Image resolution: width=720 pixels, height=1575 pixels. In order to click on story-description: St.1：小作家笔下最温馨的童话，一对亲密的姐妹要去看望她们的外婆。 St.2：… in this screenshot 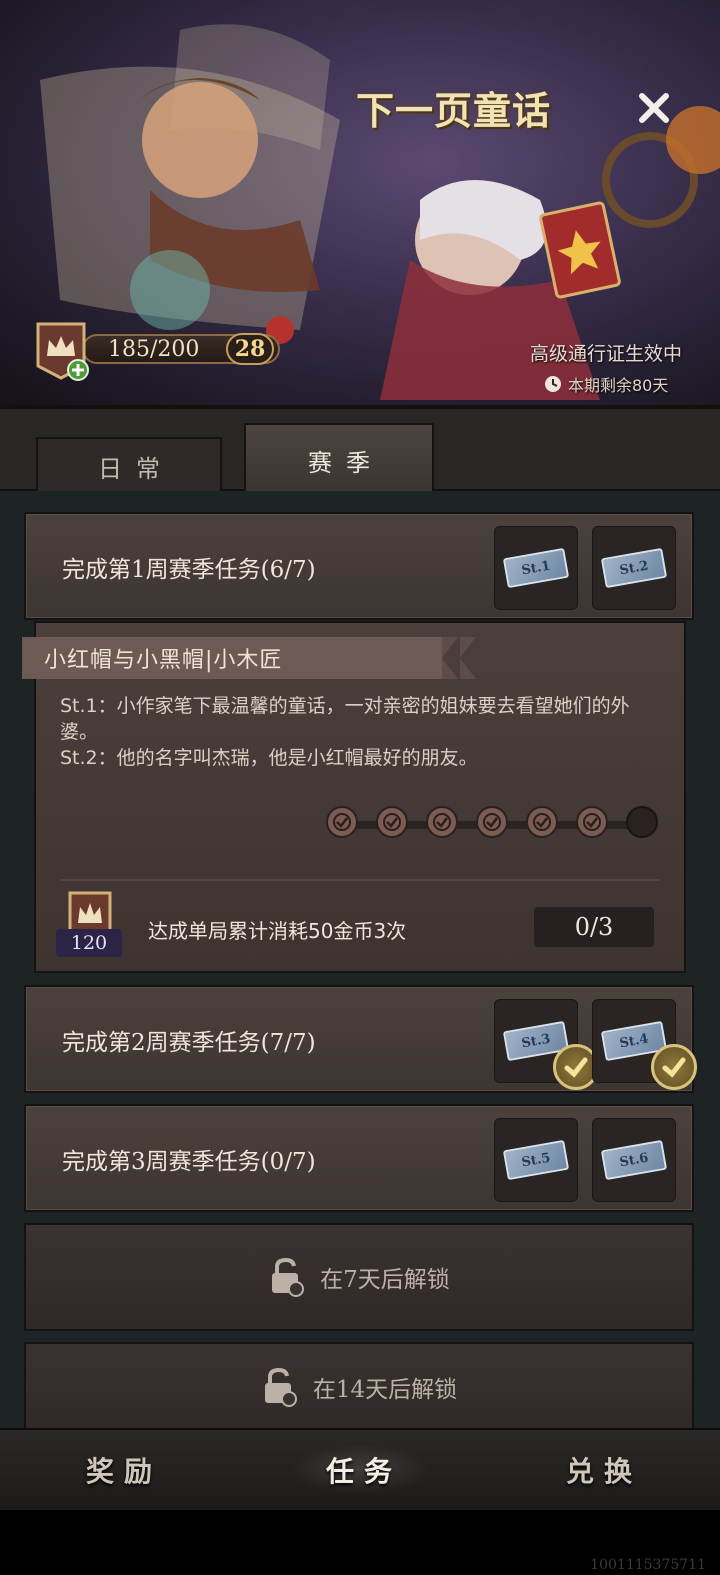, I will do `click(345, 732)`.